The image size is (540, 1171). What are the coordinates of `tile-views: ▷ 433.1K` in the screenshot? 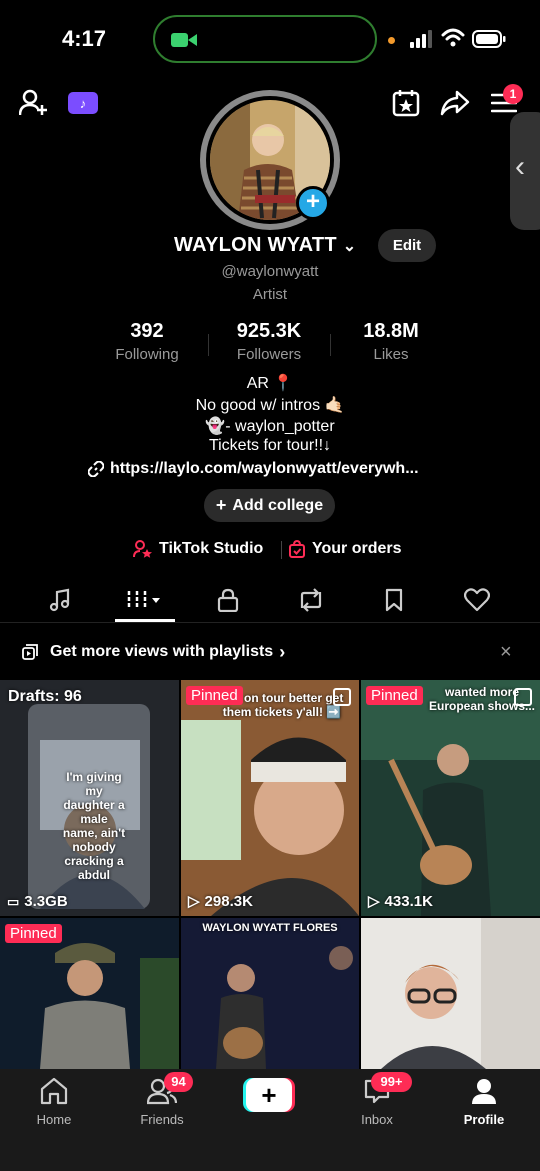 It's located at (400, 901).